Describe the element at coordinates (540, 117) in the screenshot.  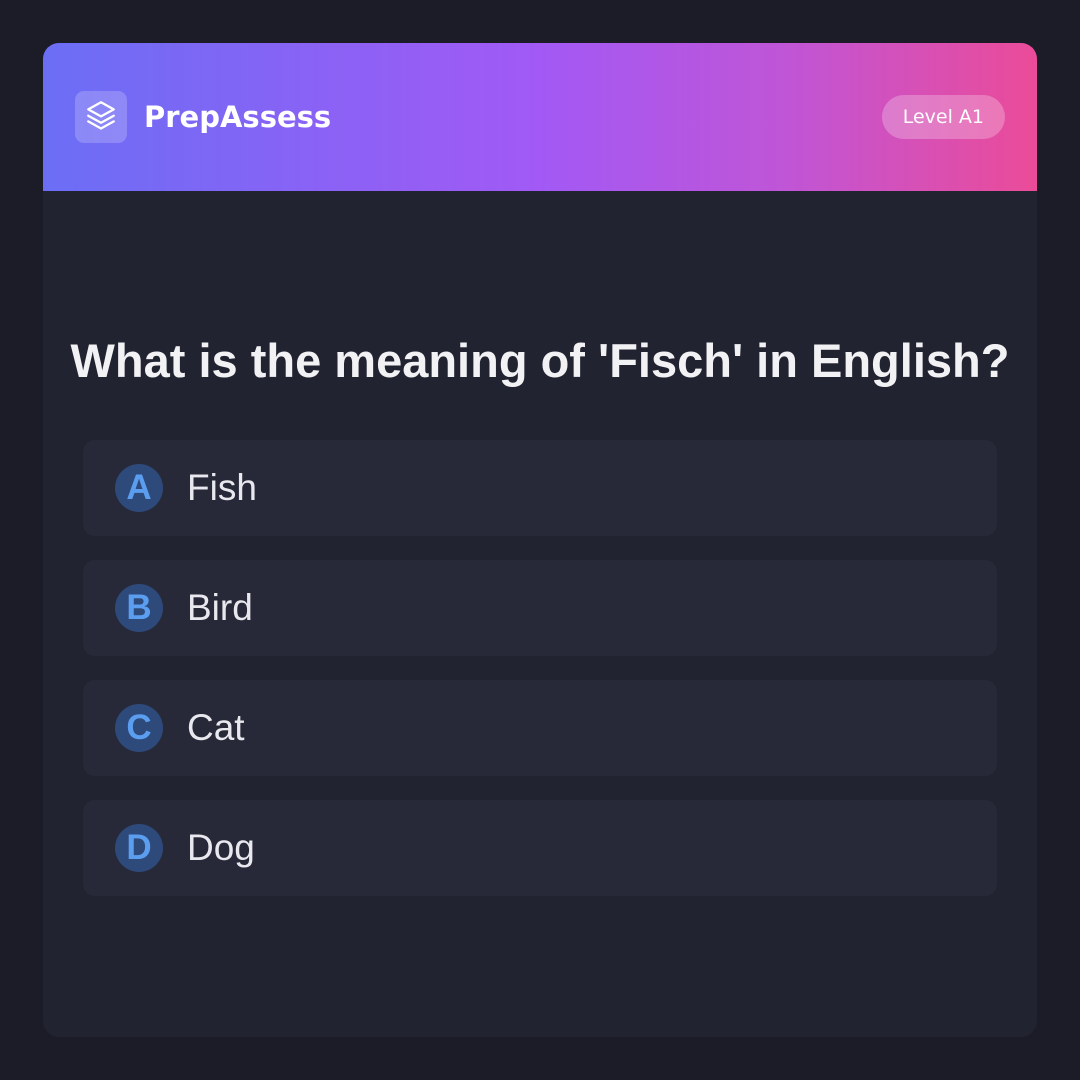
I see `header-bar: PrepAssess Level A1` at that location.